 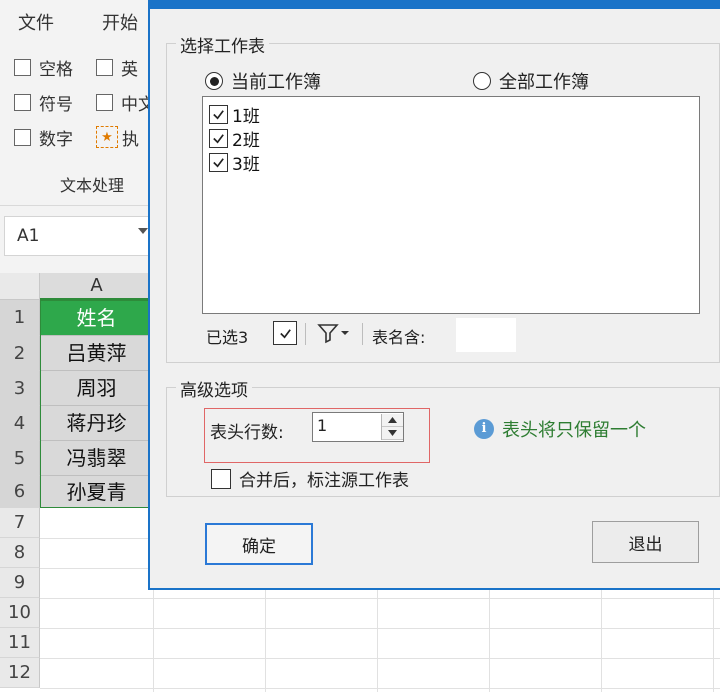 What do you see at coordinates (221, 478) in the screenshot?
I see `merge-annotate-checkbox` at bounding box center [221, 478].